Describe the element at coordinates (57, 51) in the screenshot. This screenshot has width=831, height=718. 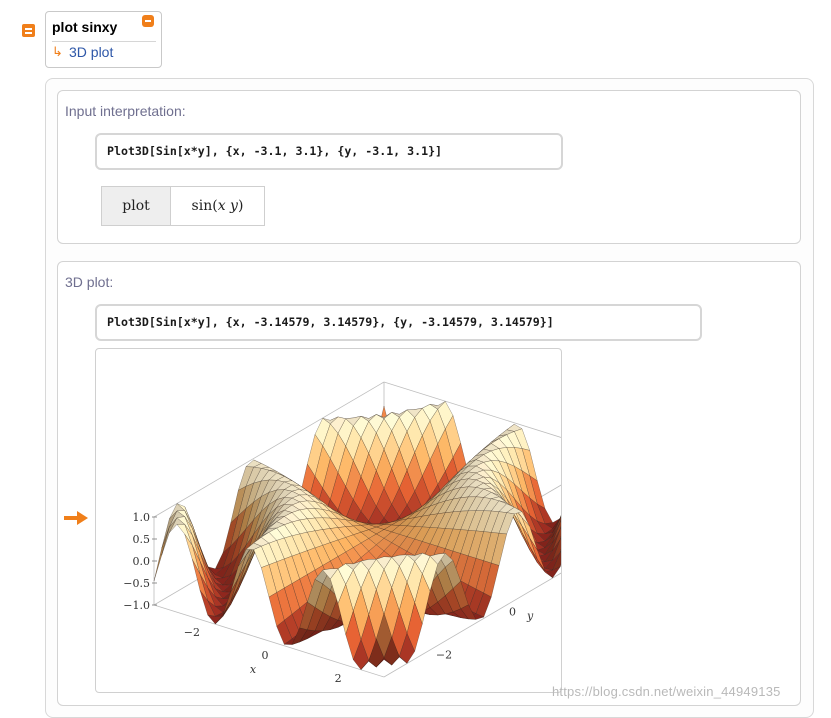
I see `return-arrow-icon: ↳` at that location.